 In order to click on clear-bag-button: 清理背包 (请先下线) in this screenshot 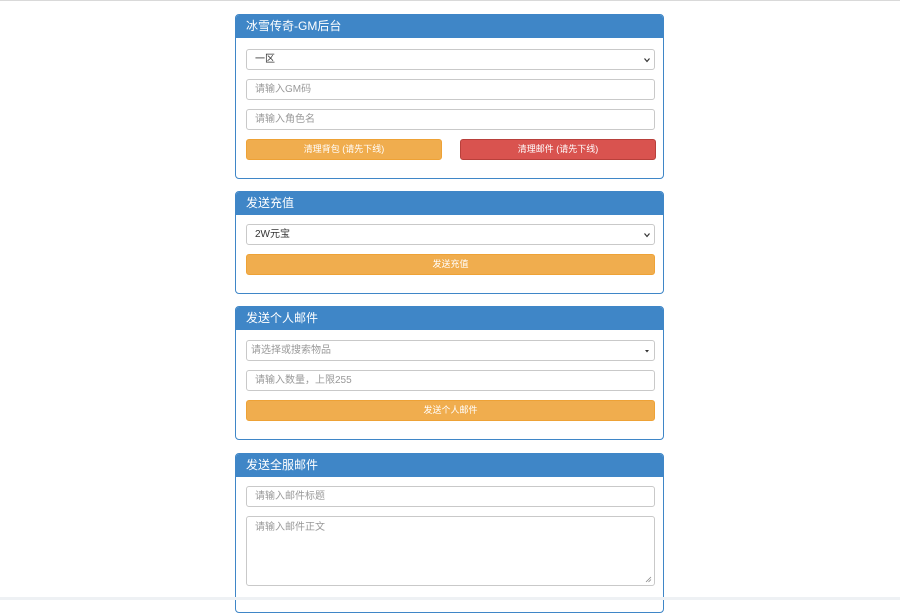, I will do `click(344, 149)`.